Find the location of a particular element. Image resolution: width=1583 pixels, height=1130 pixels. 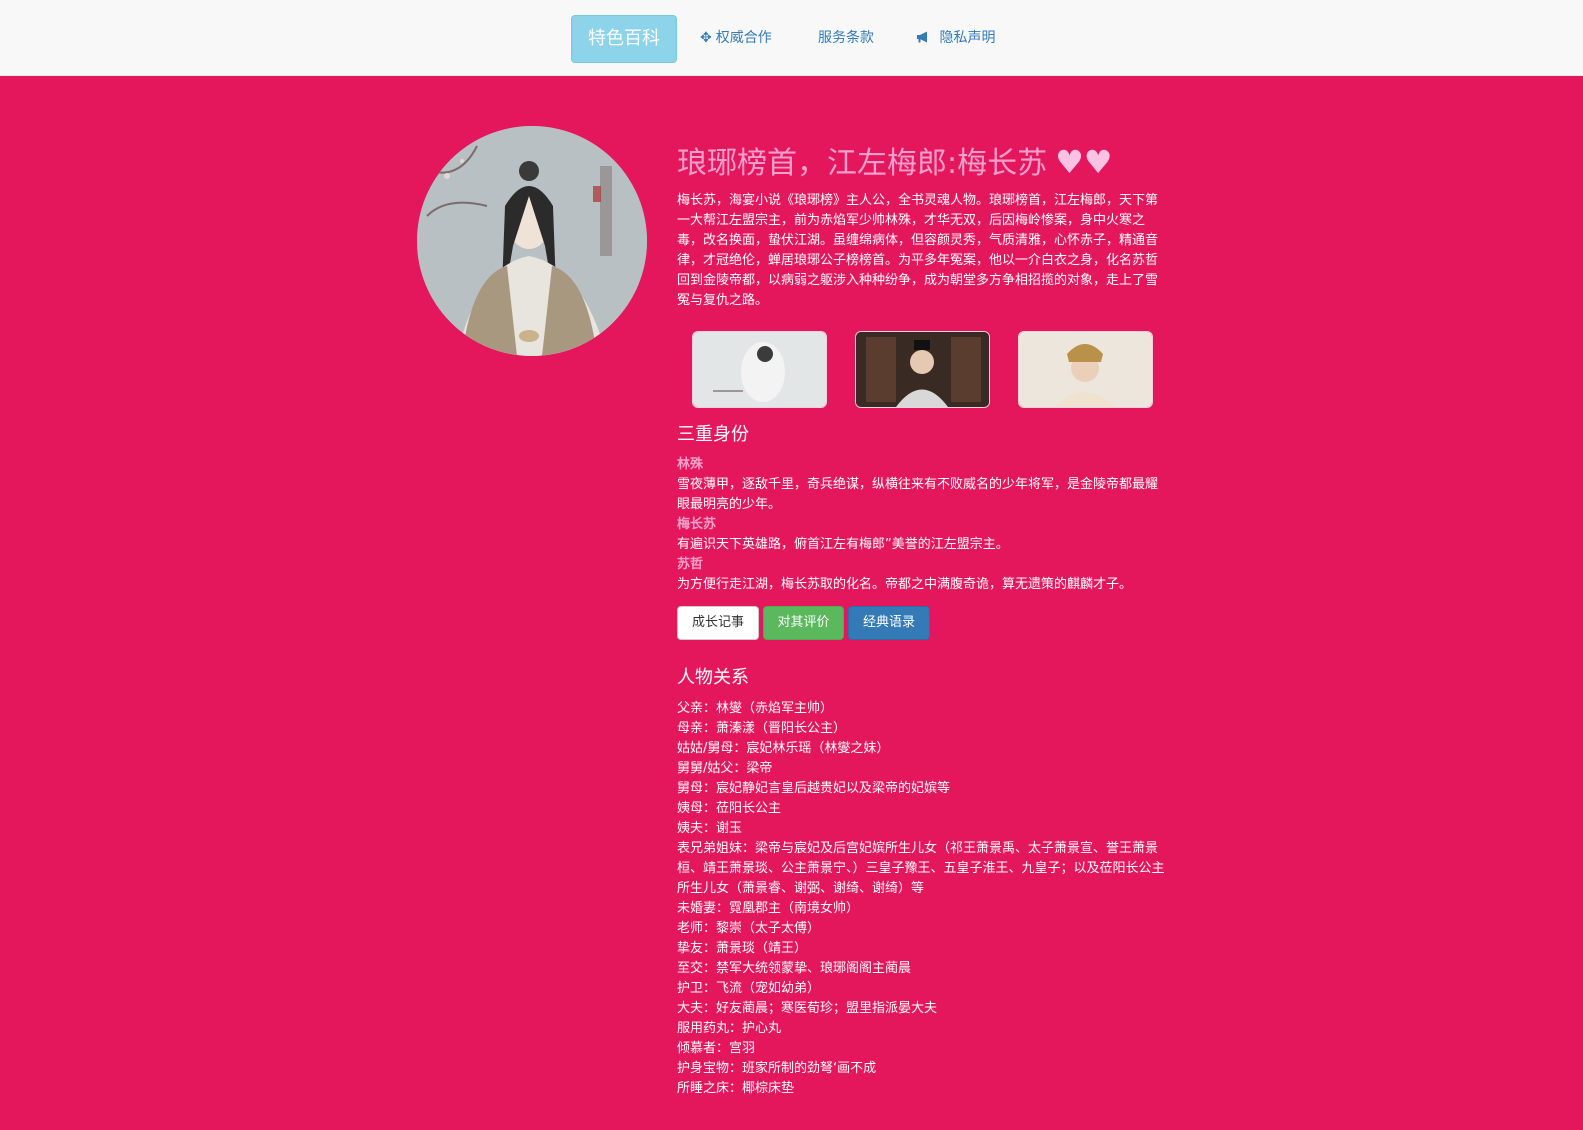

bullhorn-icon is located at coordinates (925, 38).